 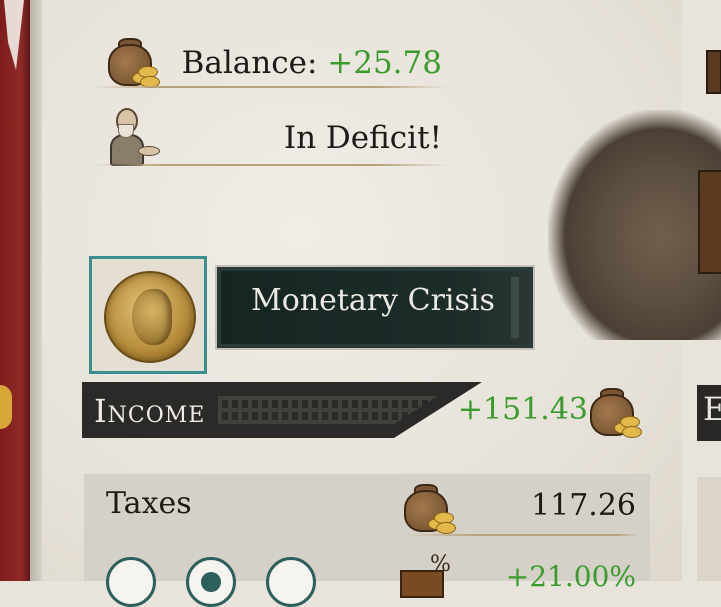 I want to click on tax-rate-option-high, so click(x=291, y=582).